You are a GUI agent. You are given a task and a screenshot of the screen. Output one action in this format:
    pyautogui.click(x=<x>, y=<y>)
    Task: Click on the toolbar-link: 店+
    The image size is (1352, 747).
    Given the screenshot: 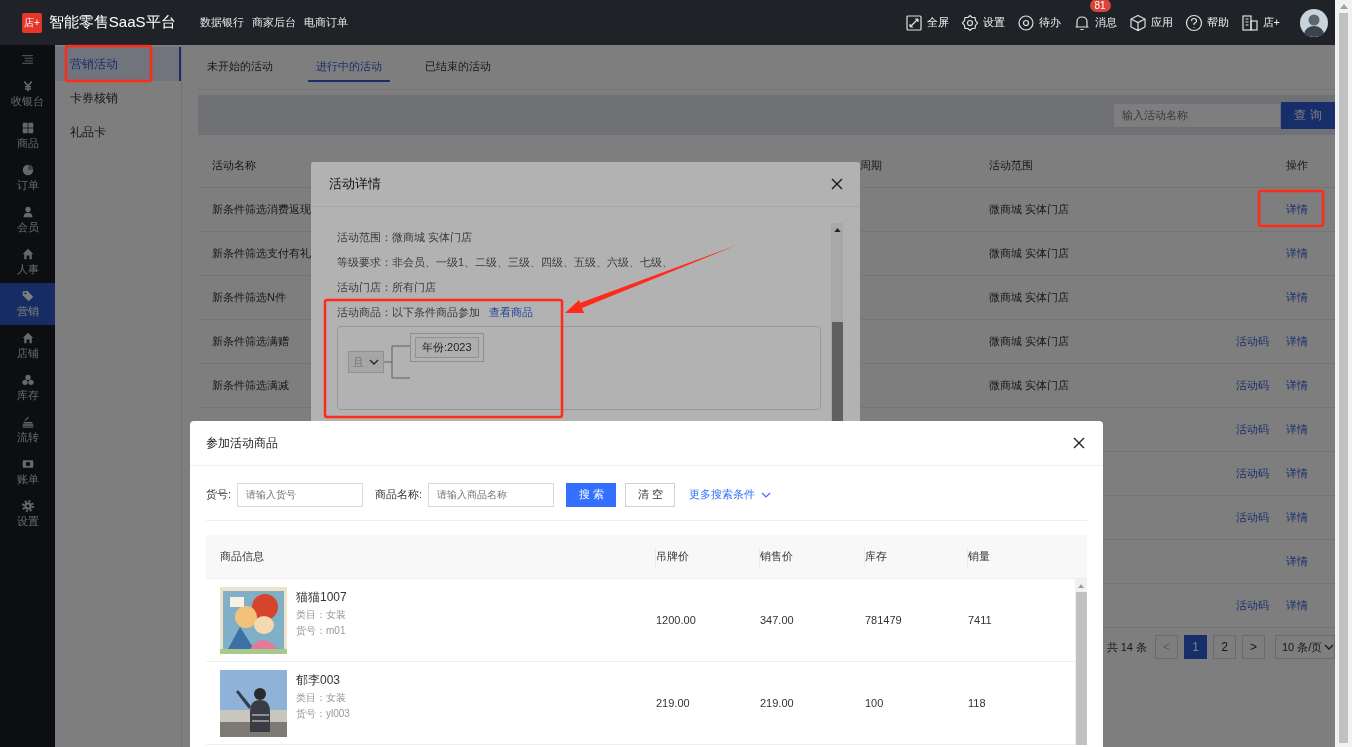 What is the action you would take?
    pyautogui.click(x=1271, y=22)
    